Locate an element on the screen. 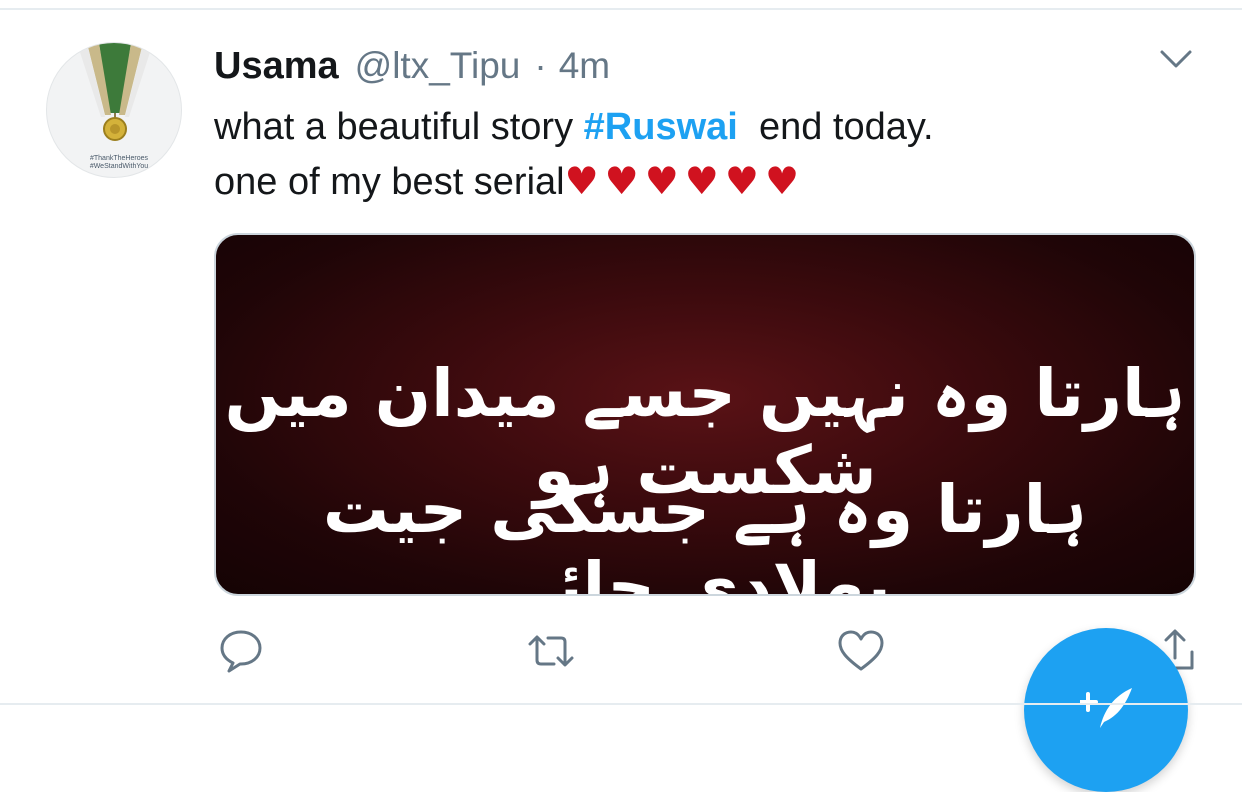 The width and height of the screenshot is (1242, 792). retweet-icon is located at coordinates (551, 651).